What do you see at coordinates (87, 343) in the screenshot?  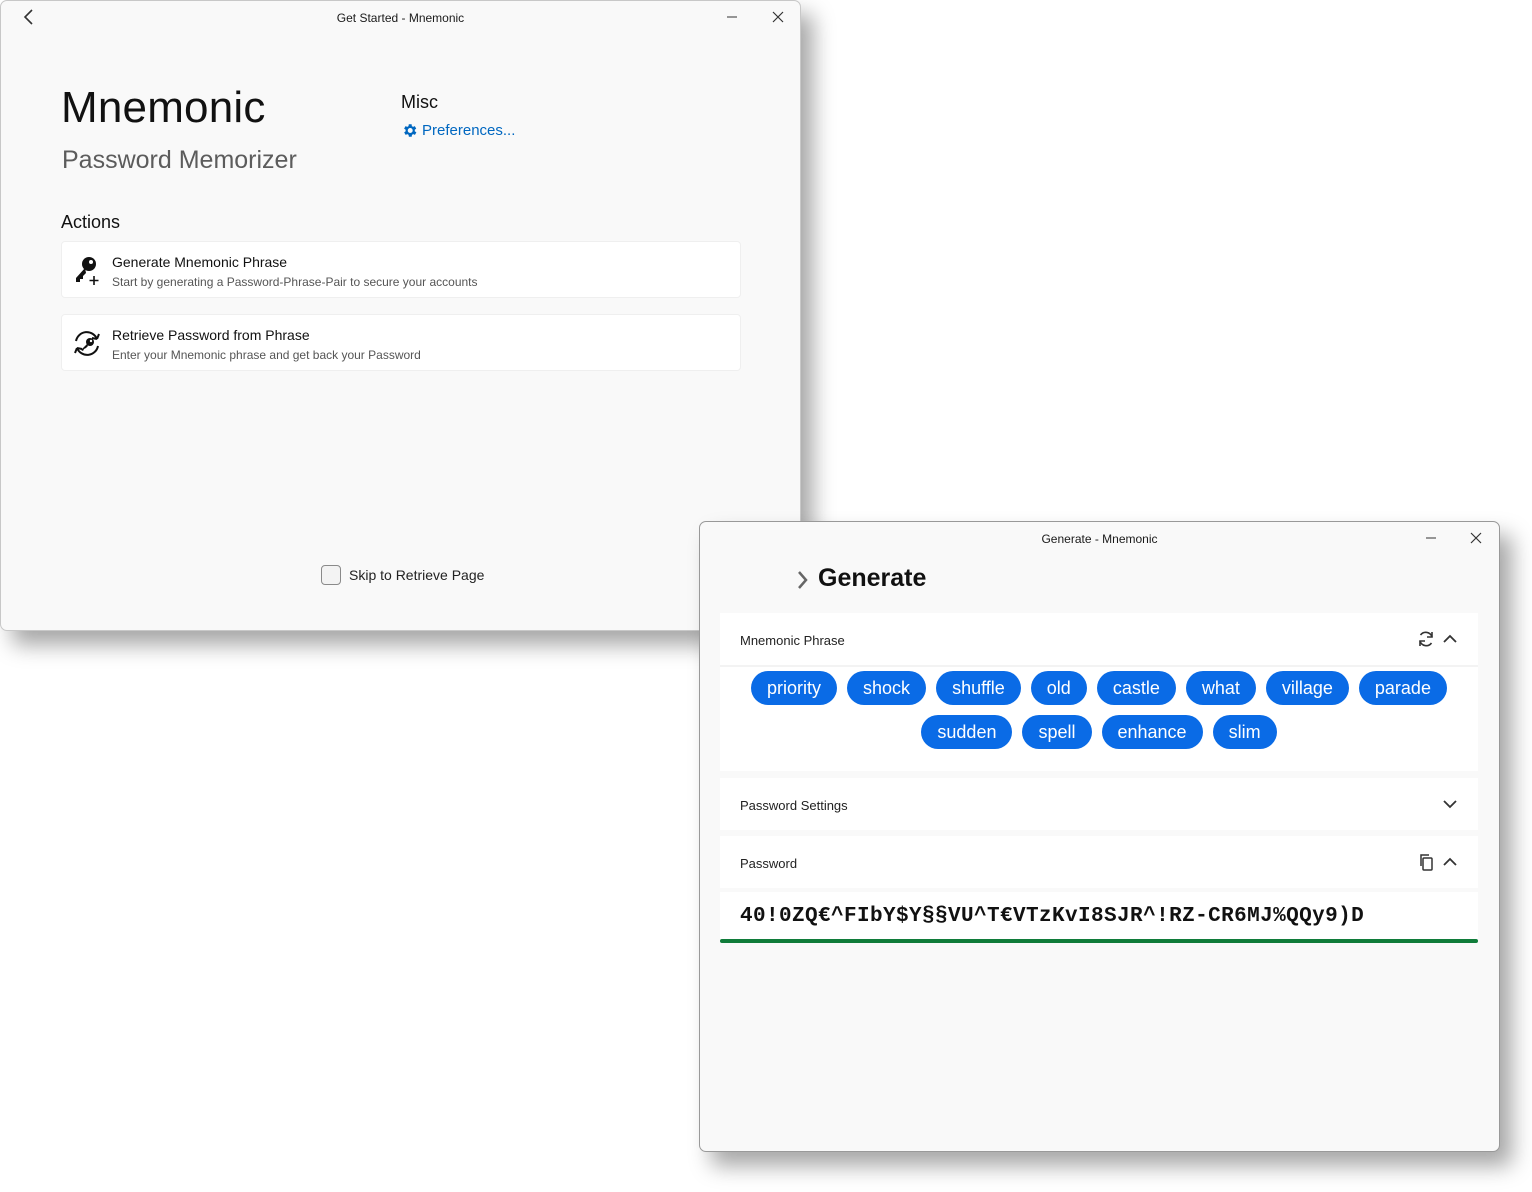 I see `key-retrieve-icon` at bounding box center [87, 343].